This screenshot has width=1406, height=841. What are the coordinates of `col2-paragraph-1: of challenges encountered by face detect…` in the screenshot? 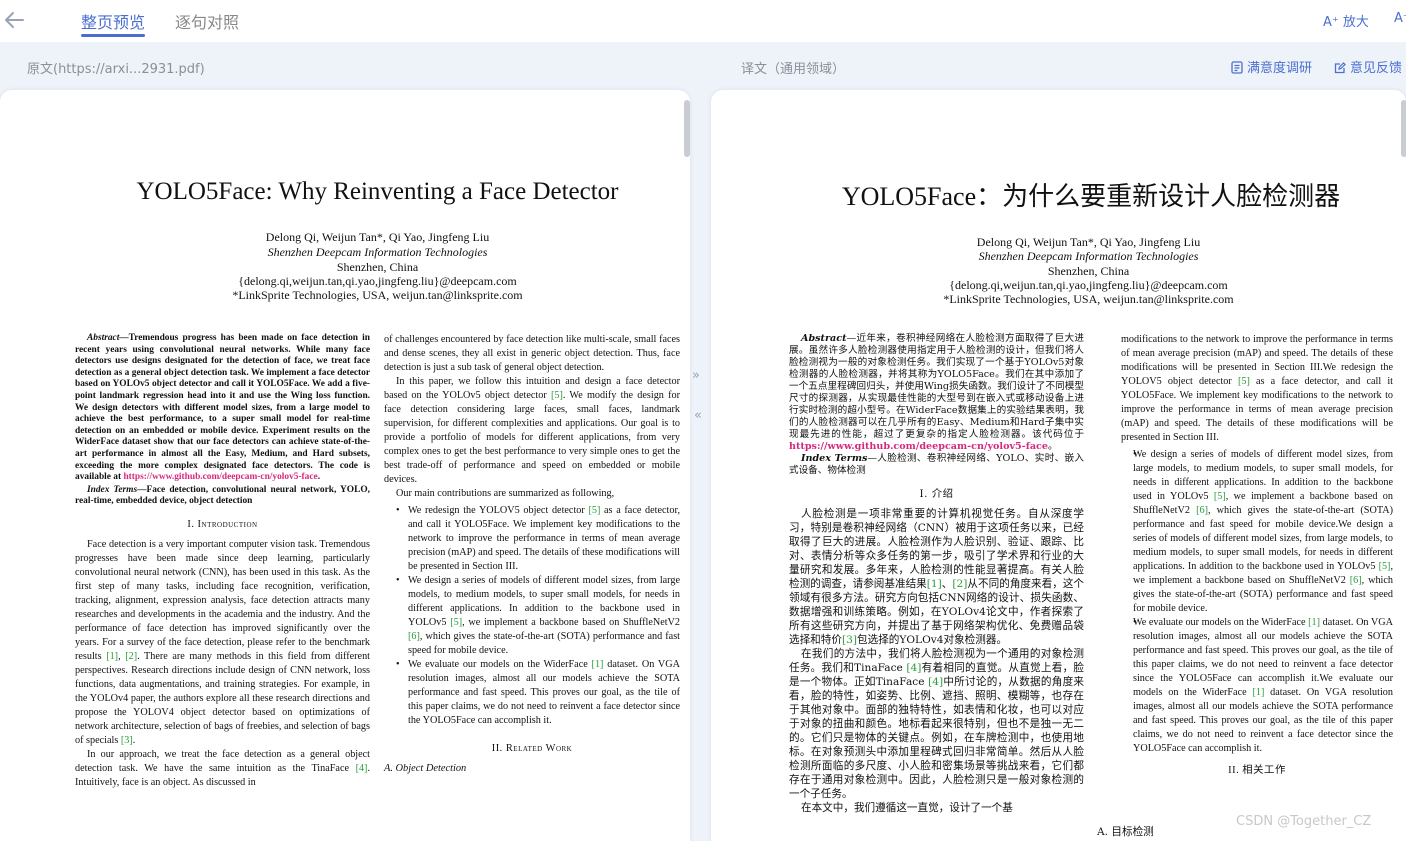 It's located at (532, 353).